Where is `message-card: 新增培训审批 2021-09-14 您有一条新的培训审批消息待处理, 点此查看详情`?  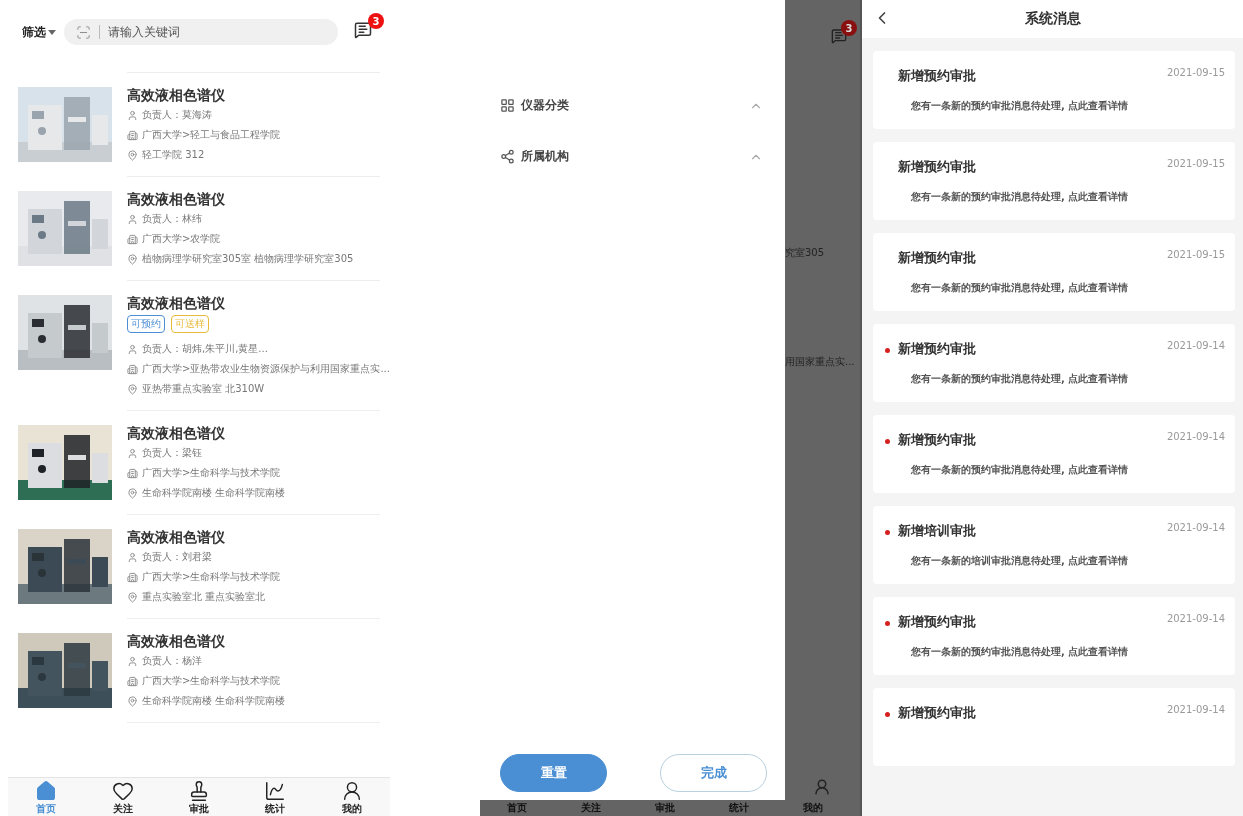
message-card: 新增培训审批 2021-09-14 您有一条新的培训审批消息待处理, 点此查看详情 is located at coordinates (1054, 545).